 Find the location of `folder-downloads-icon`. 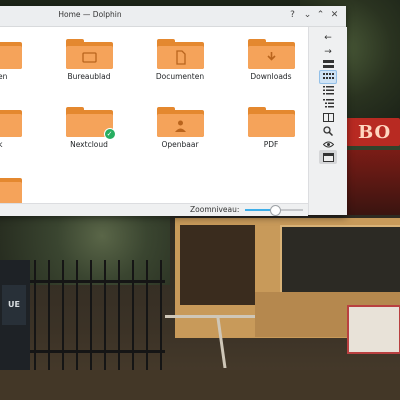

folder-downloads-icon is located at coordinates (271, 54).